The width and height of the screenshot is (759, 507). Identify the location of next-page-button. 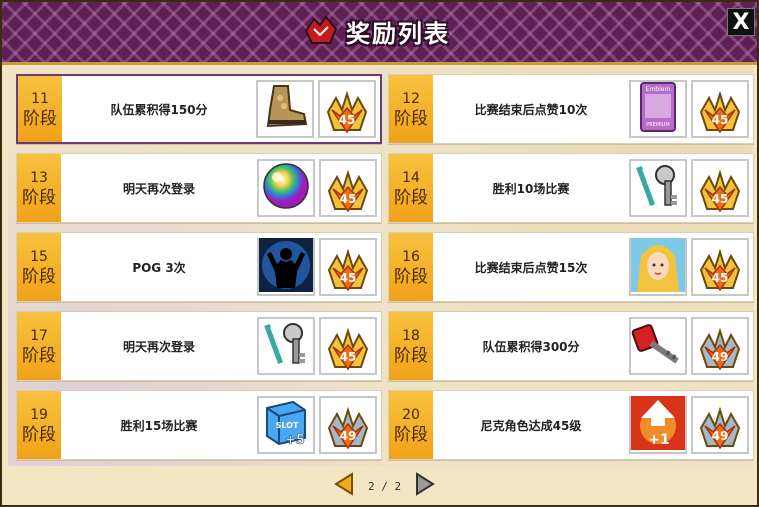
(426, 486).